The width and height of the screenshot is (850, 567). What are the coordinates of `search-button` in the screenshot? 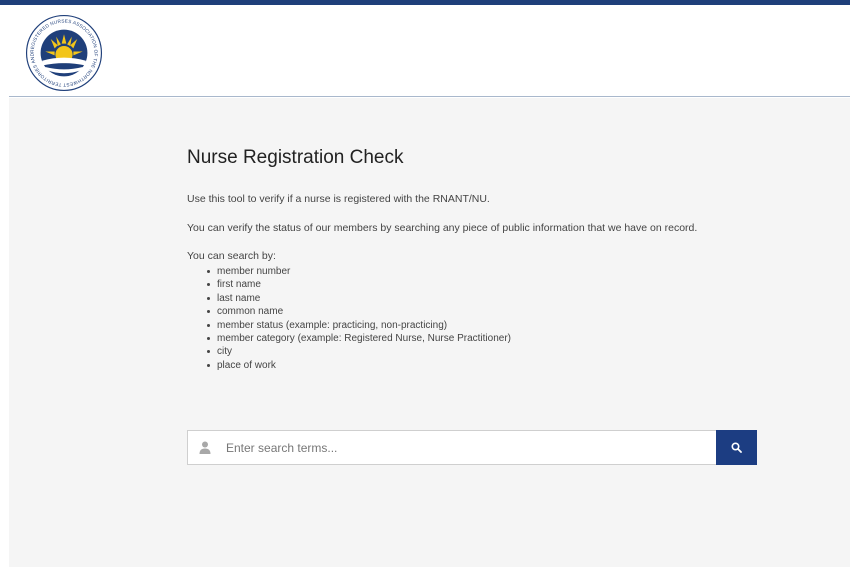 It's located at (736, 447).